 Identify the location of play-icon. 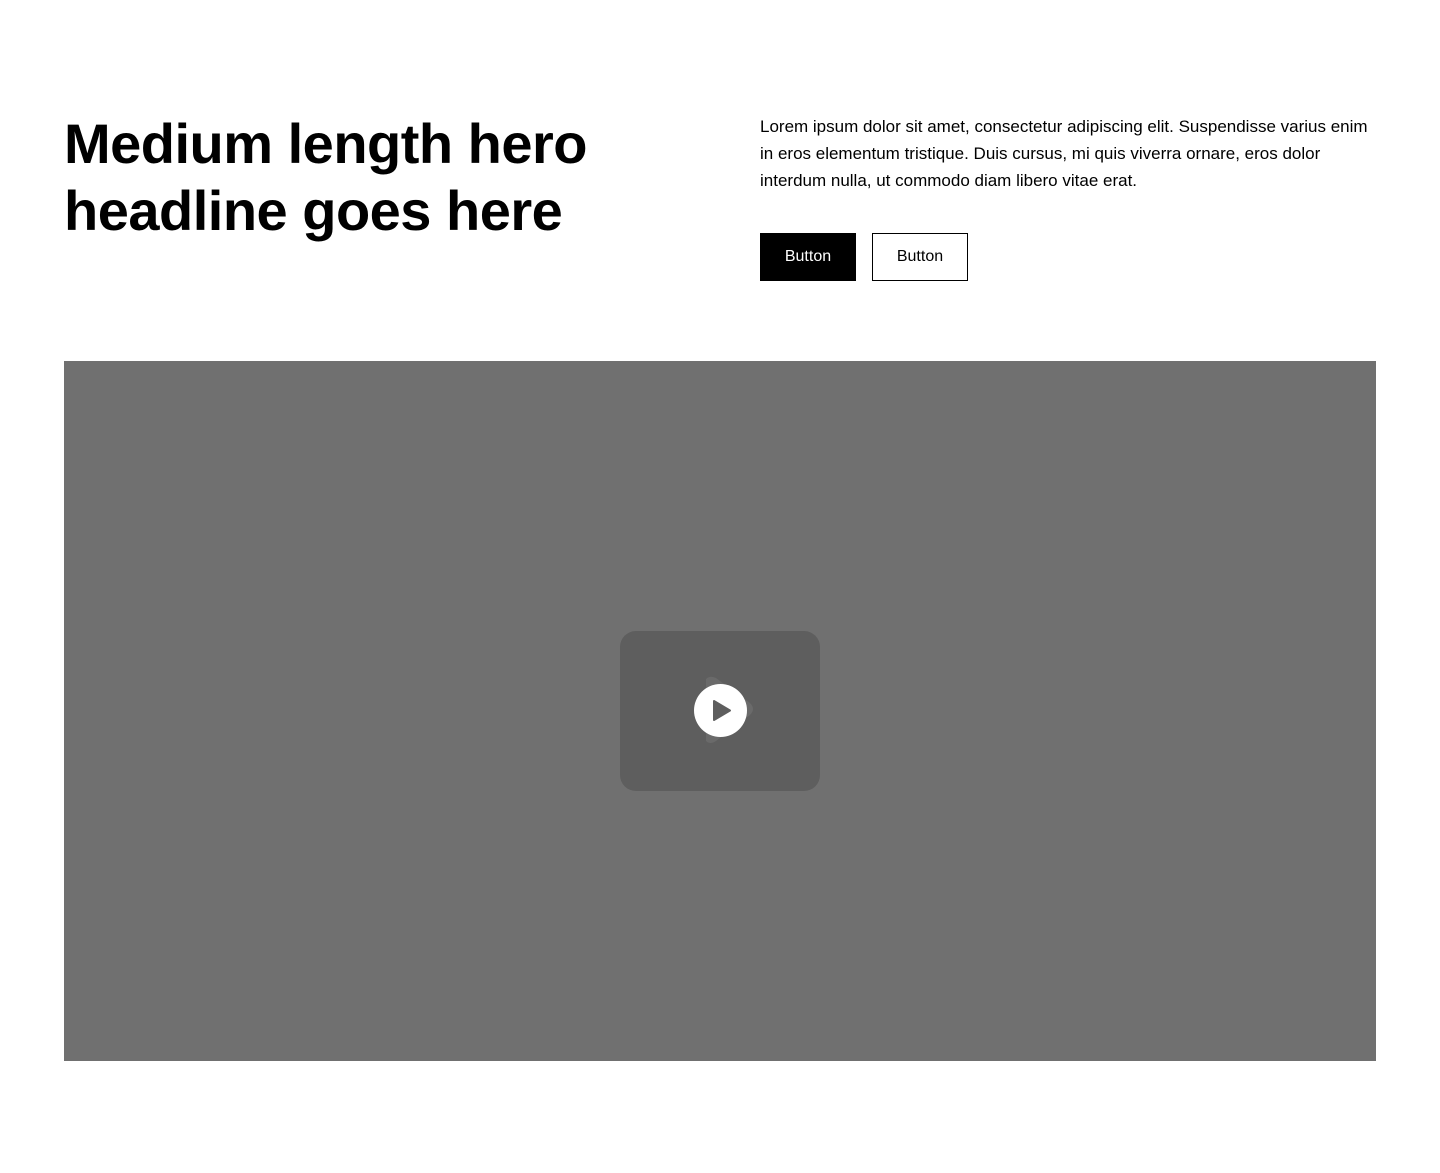
(722, 710).